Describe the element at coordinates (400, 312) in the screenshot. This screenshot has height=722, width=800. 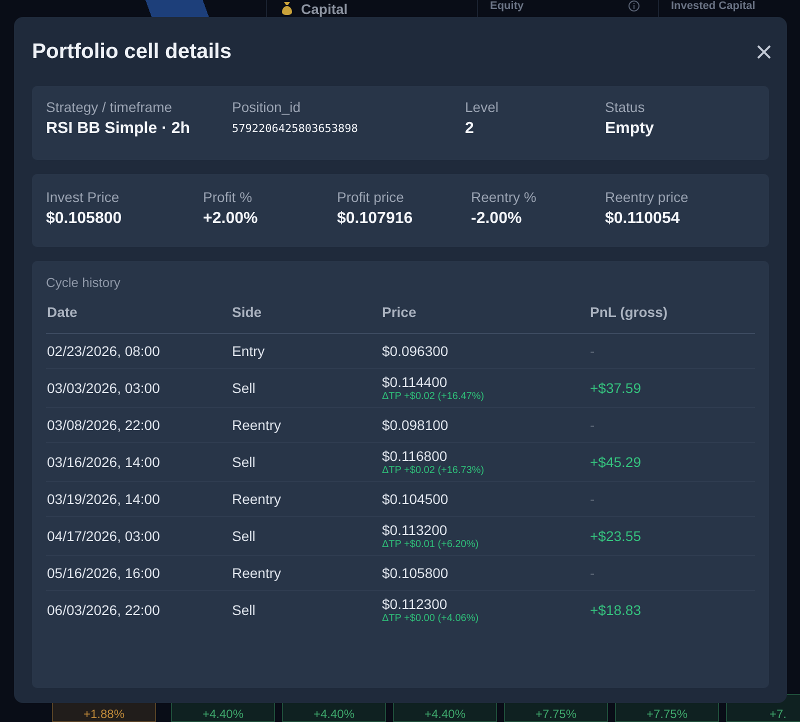
I see `column-header: Price` at that location.